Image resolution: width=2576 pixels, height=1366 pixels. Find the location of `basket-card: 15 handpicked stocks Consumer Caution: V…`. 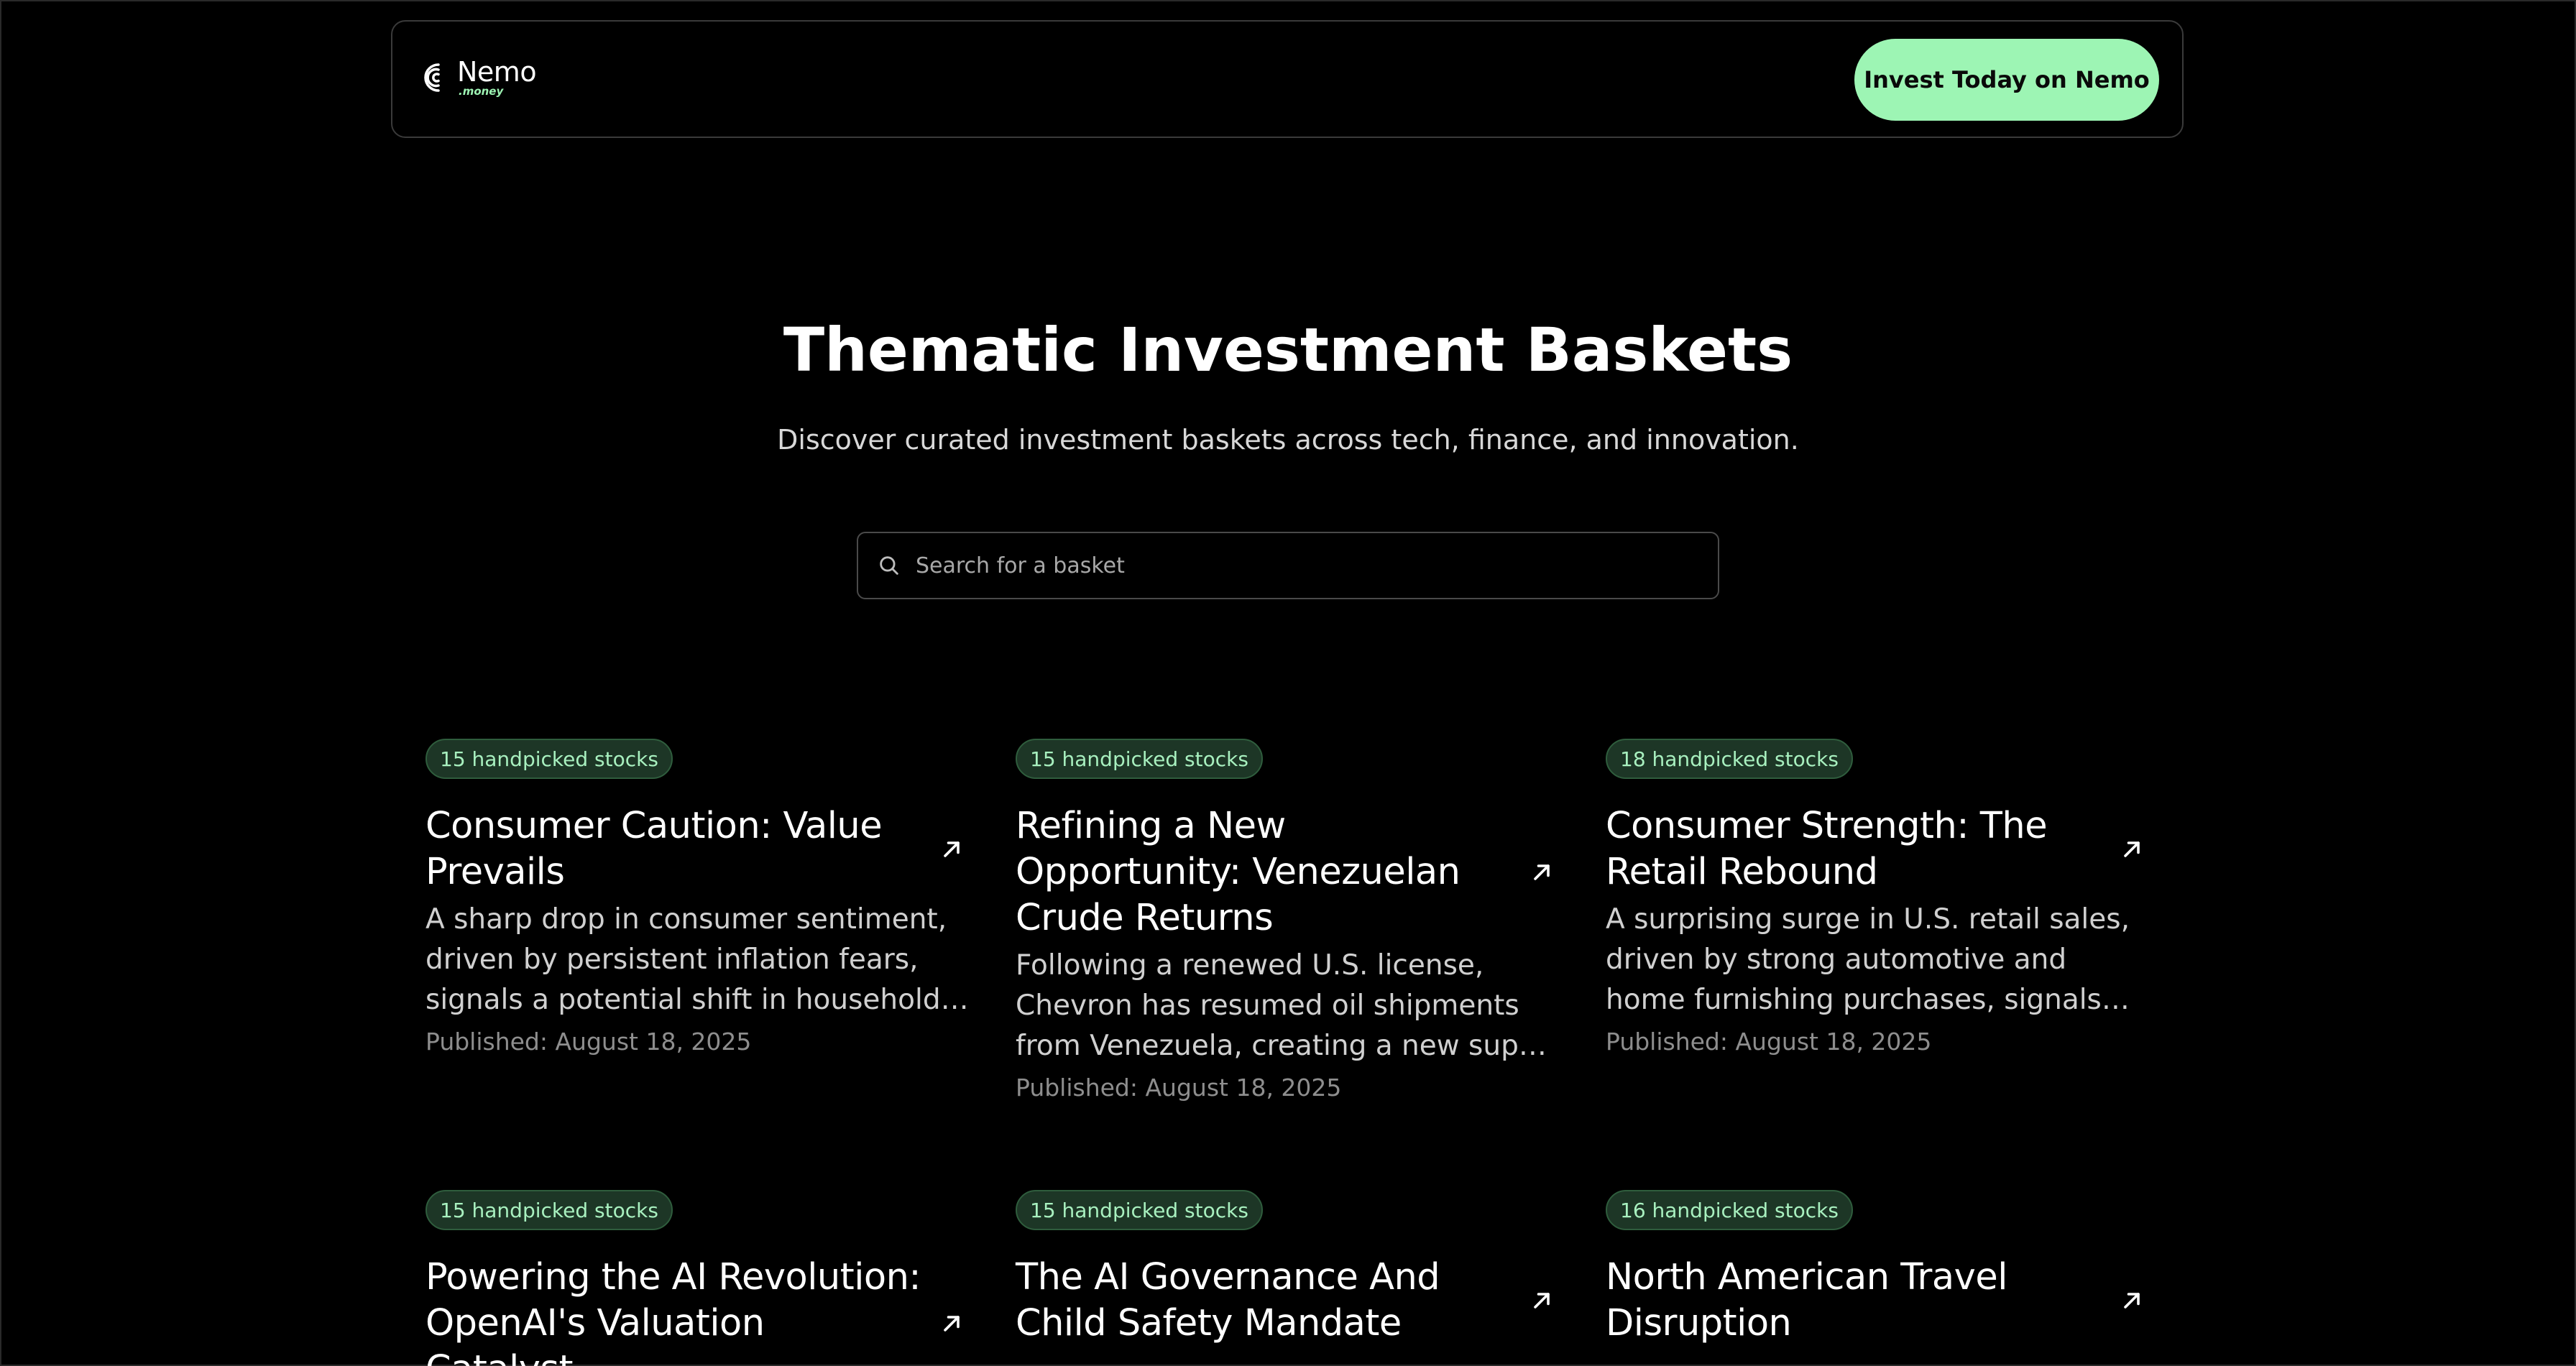

basket-card: 15 handpicked stocks Consumer Caution: V… is located at coordinates (699, 898).